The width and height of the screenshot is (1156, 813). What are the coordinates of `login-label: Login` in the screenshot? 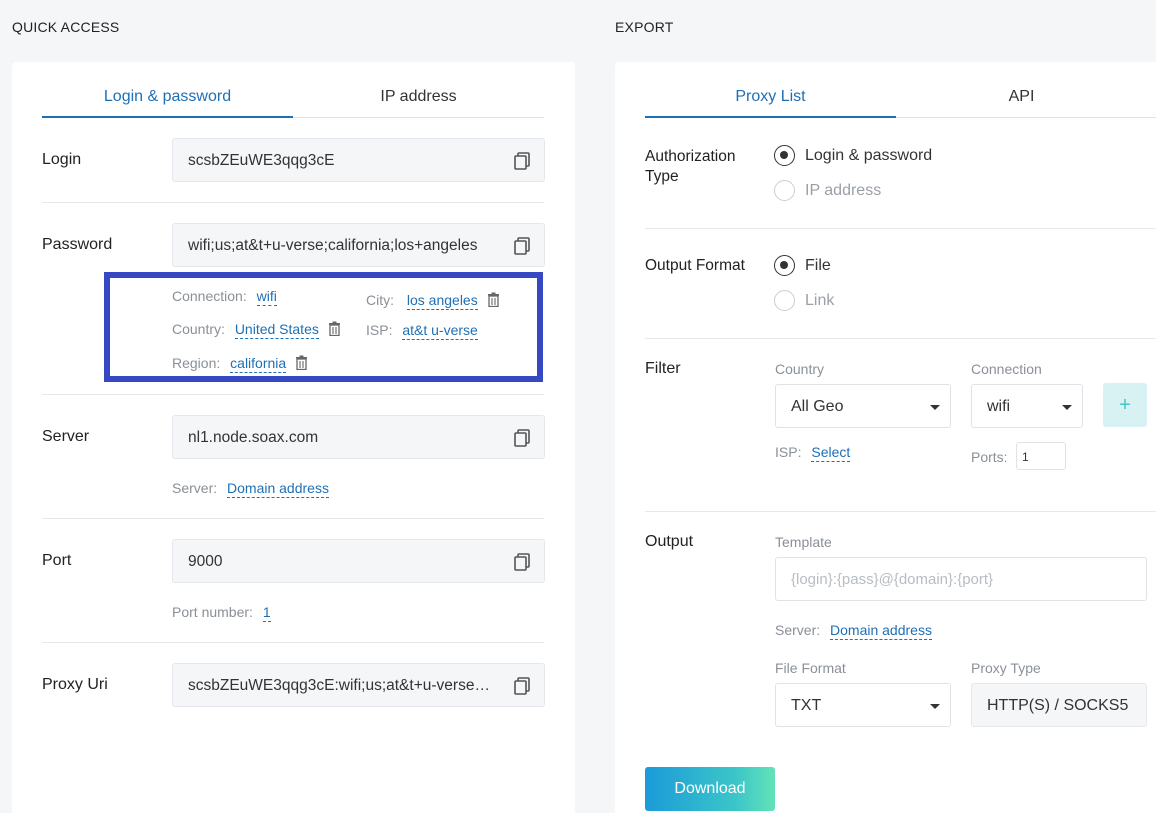 It's located at (62, 159).